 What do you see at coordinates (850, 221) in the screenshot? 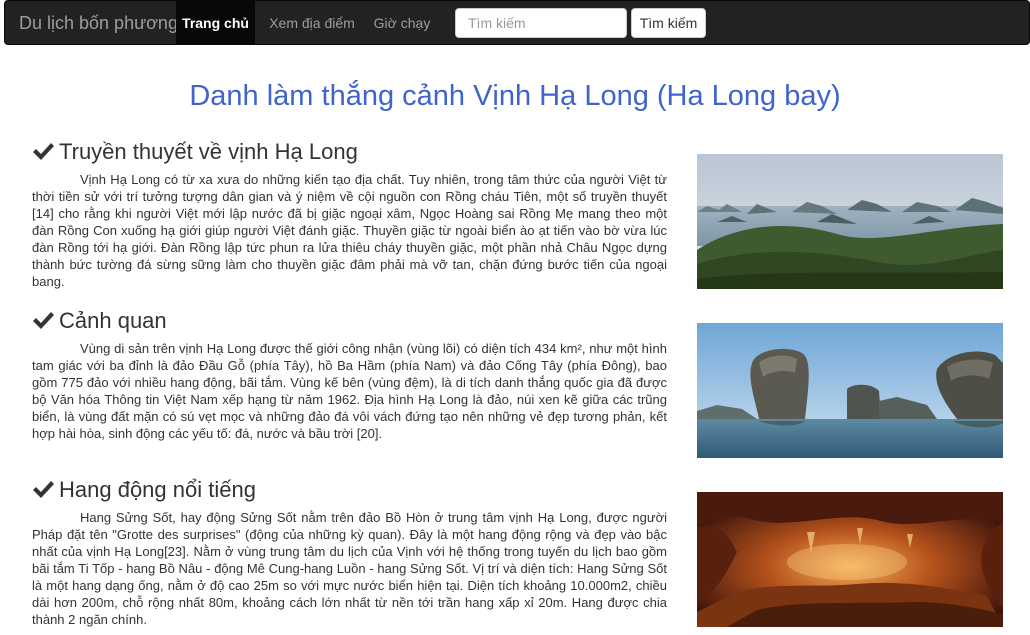
I see `halong-bay-islands-photo` at bounding box center [850, 221].